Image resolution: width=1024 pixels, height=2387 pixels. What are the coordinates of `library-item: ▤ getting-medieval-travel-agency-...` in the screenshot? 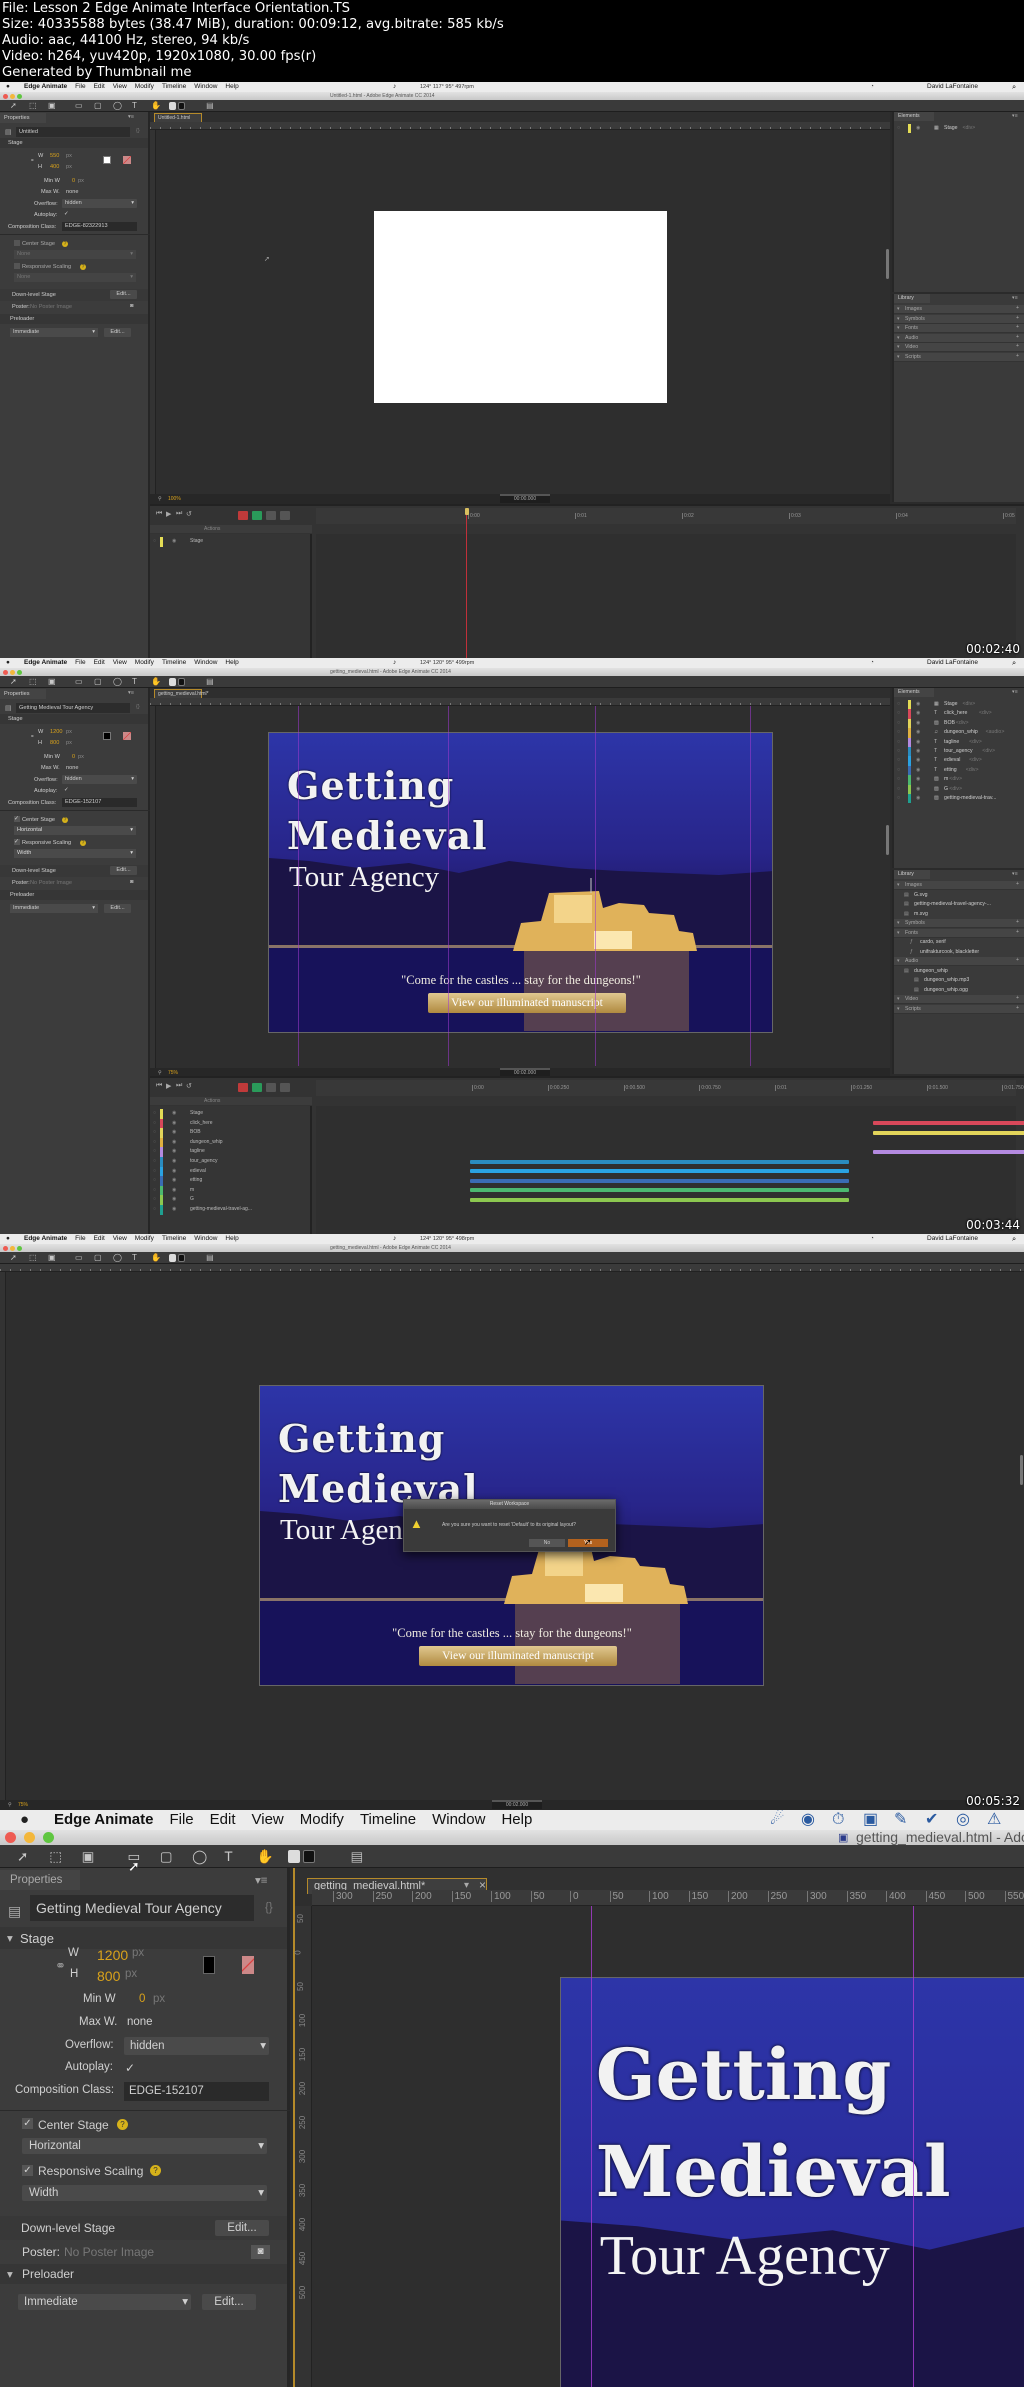 It's located at (959, 905).